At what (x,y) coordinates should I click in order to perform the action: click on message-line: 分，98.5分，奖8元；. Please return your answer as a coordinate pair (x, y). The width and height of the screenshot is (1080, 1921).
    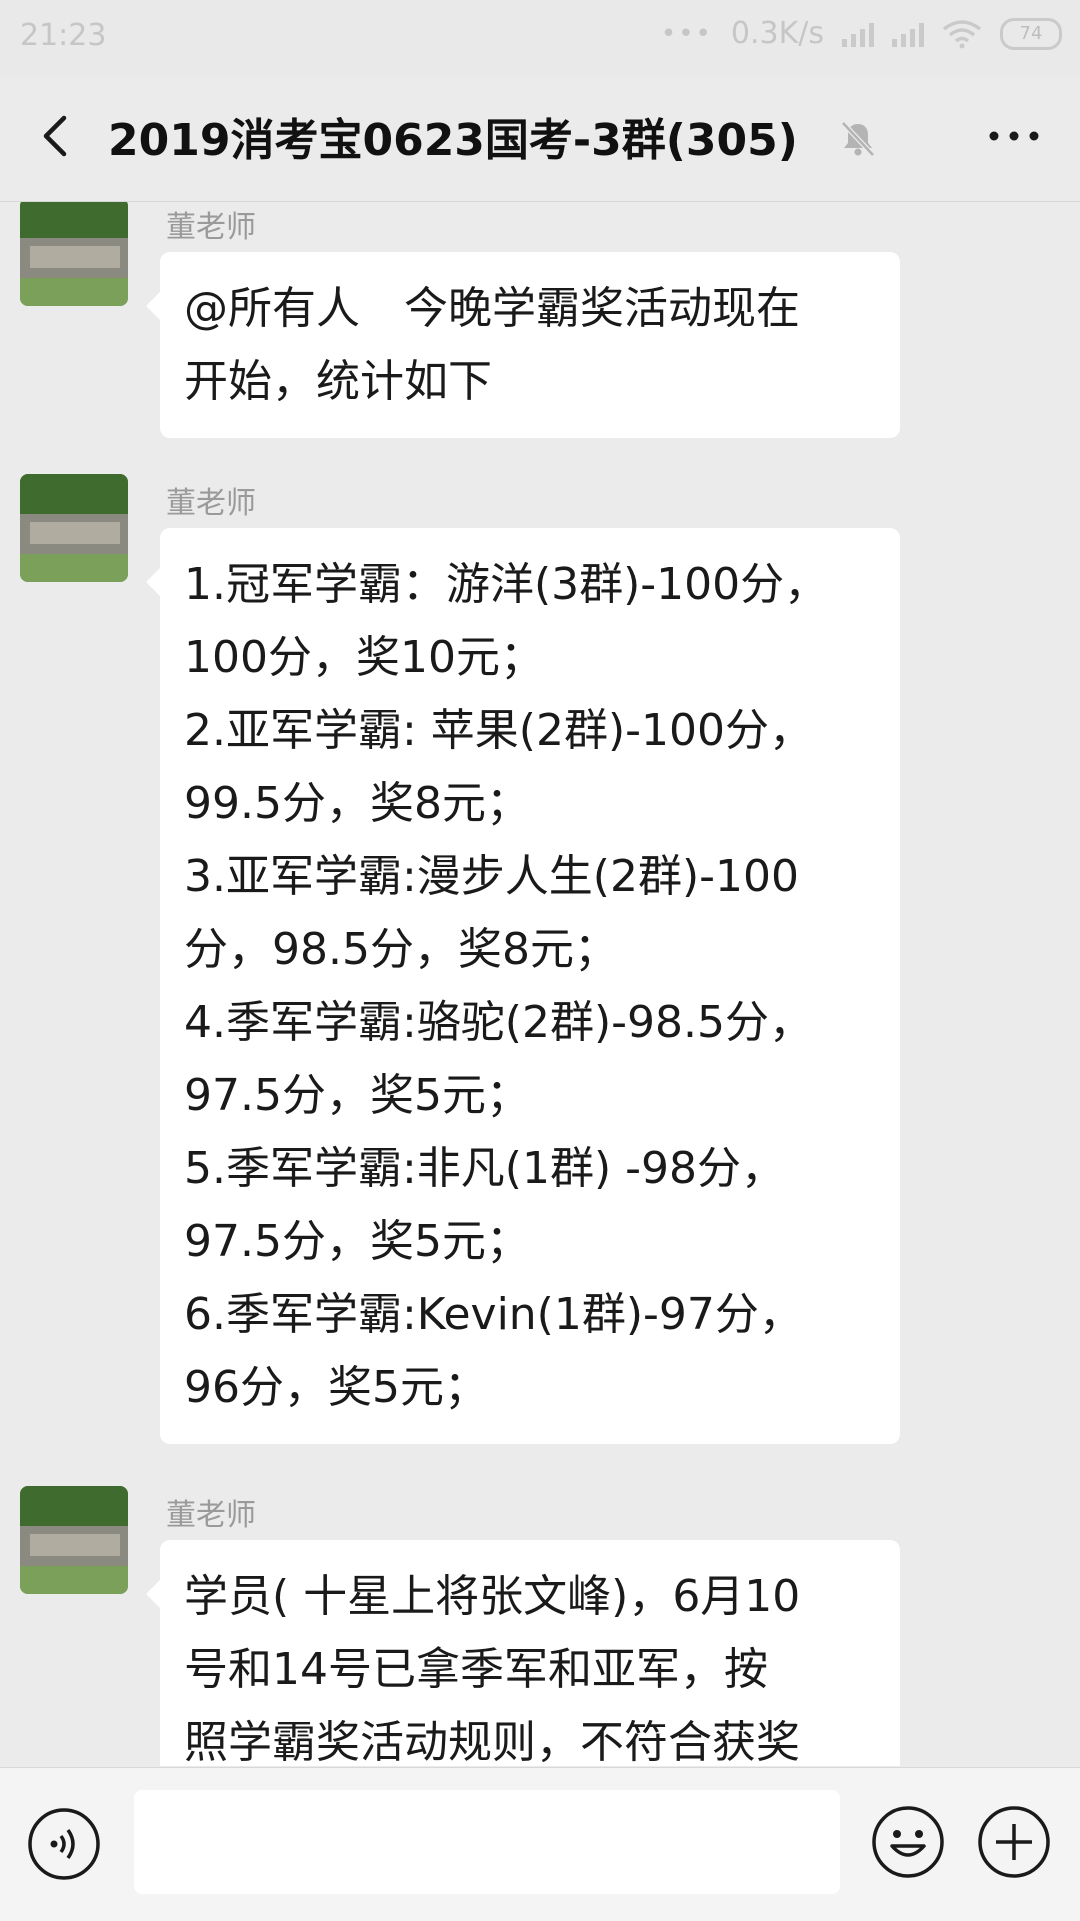
    Looking at the image, I should click on (401, 949).